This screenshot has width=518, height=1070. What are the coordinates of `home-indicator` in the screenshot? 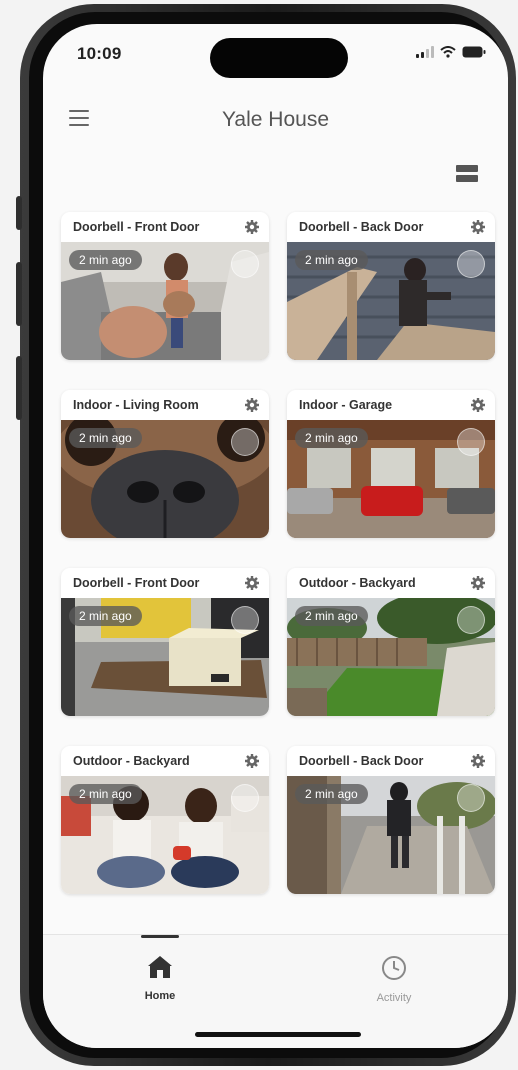 It's located at (278, 1034).